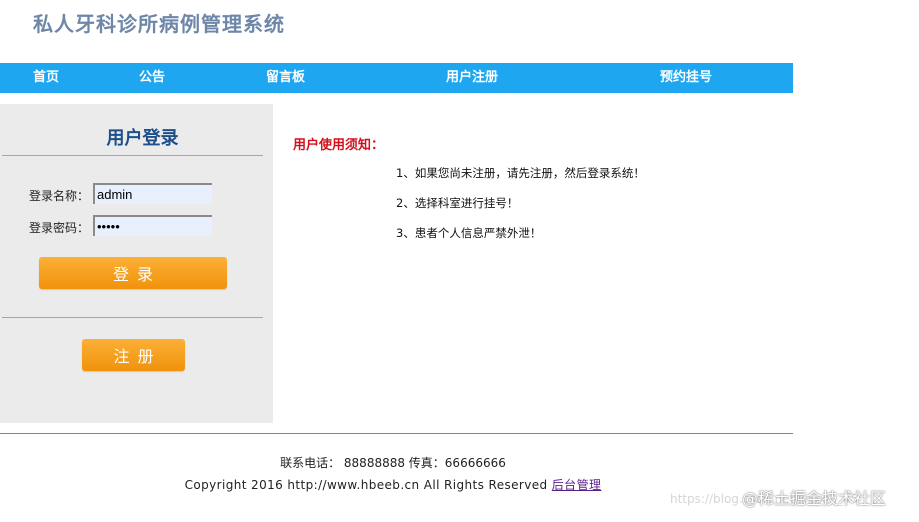 The height and width of the screenshot is (522, 919). I want to click on footer-divider, so click(396, 433).